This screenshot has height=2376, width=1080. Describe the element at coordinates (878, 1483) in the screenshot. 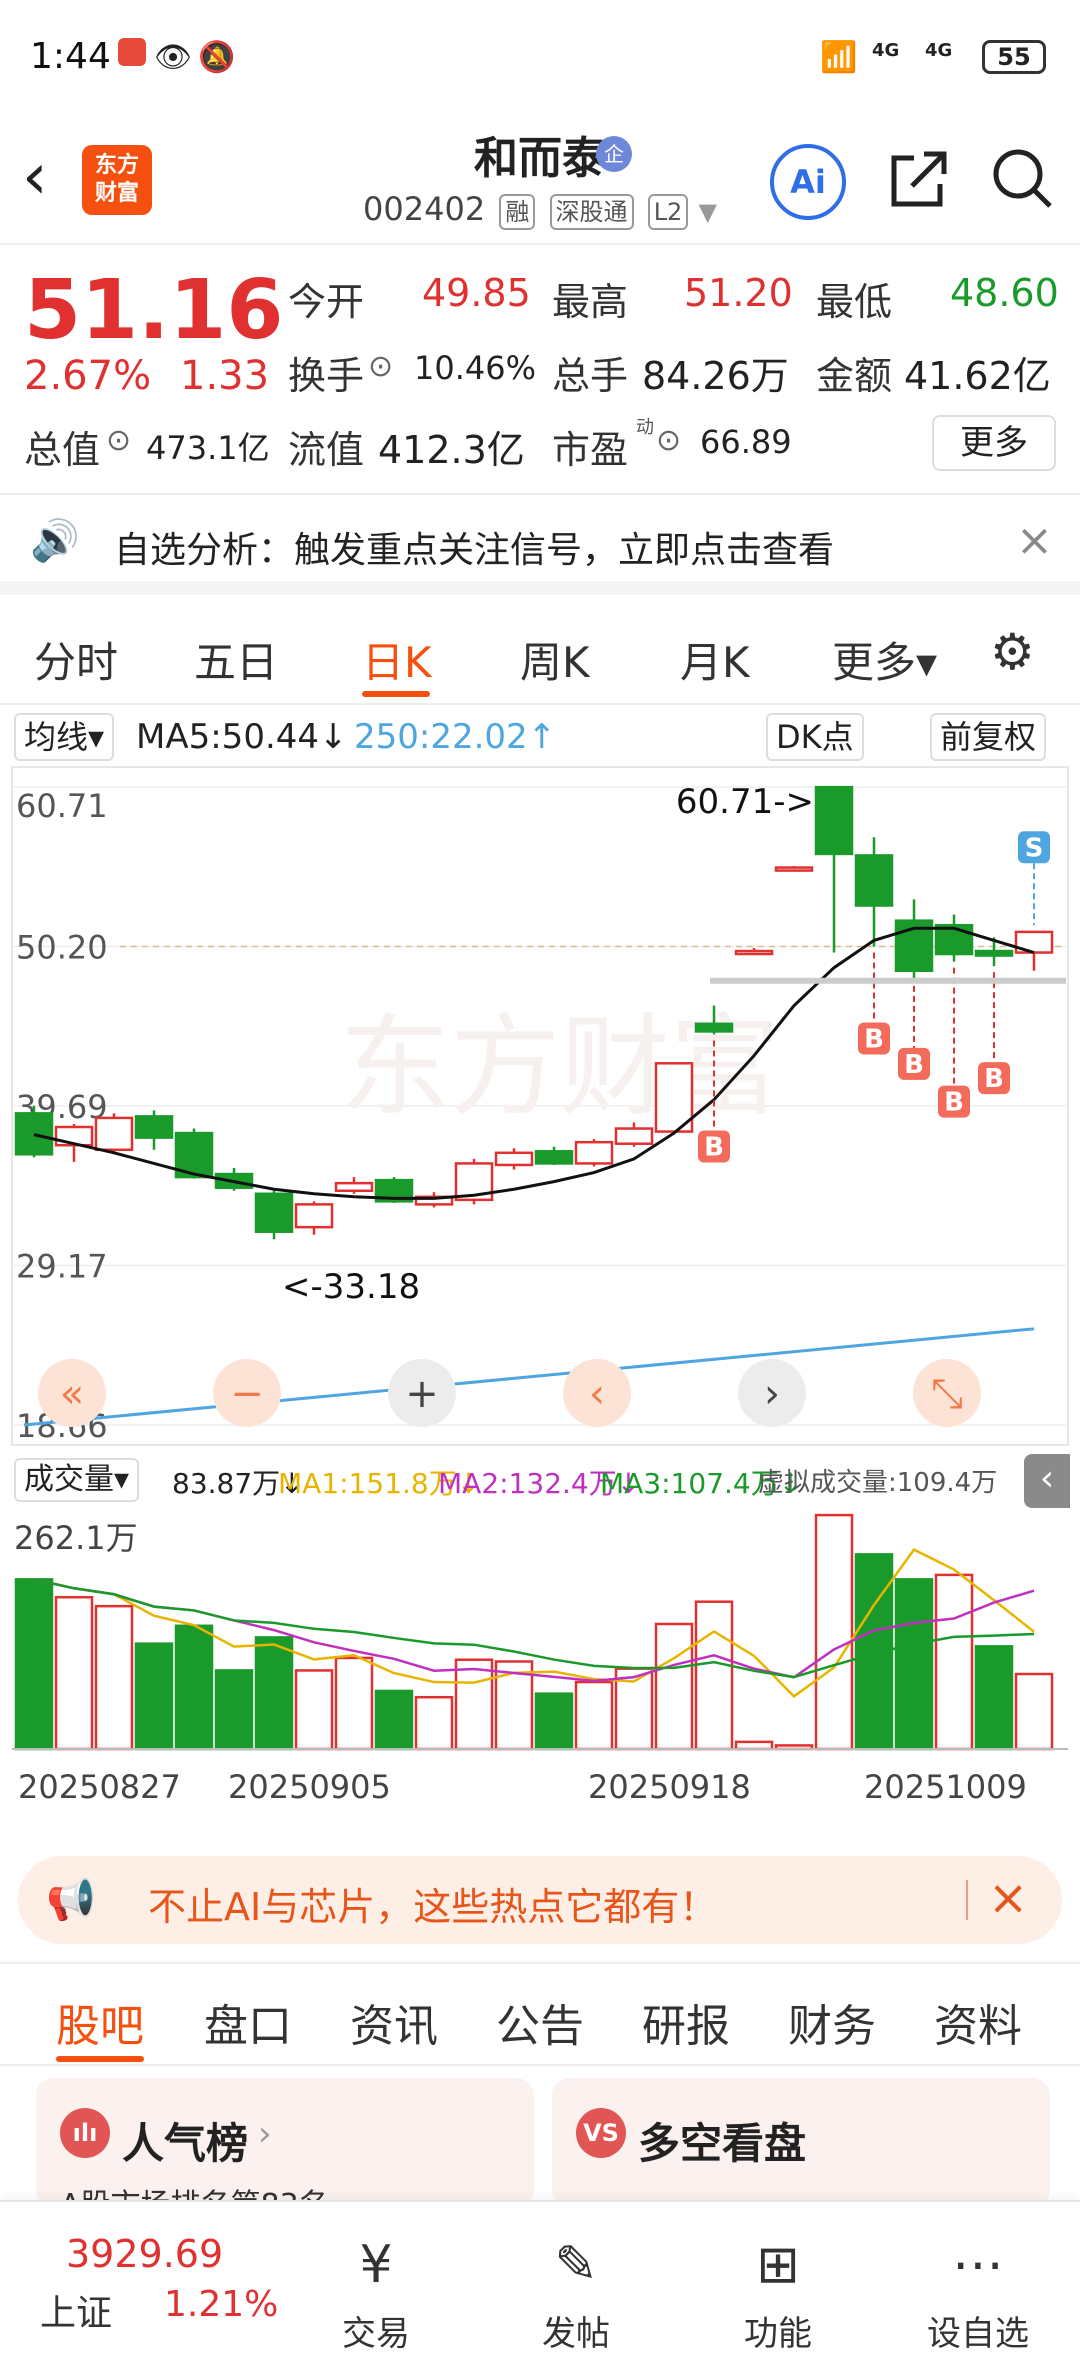

I see `virtual-volume: 虚拟成交量:109.4万` at that location.